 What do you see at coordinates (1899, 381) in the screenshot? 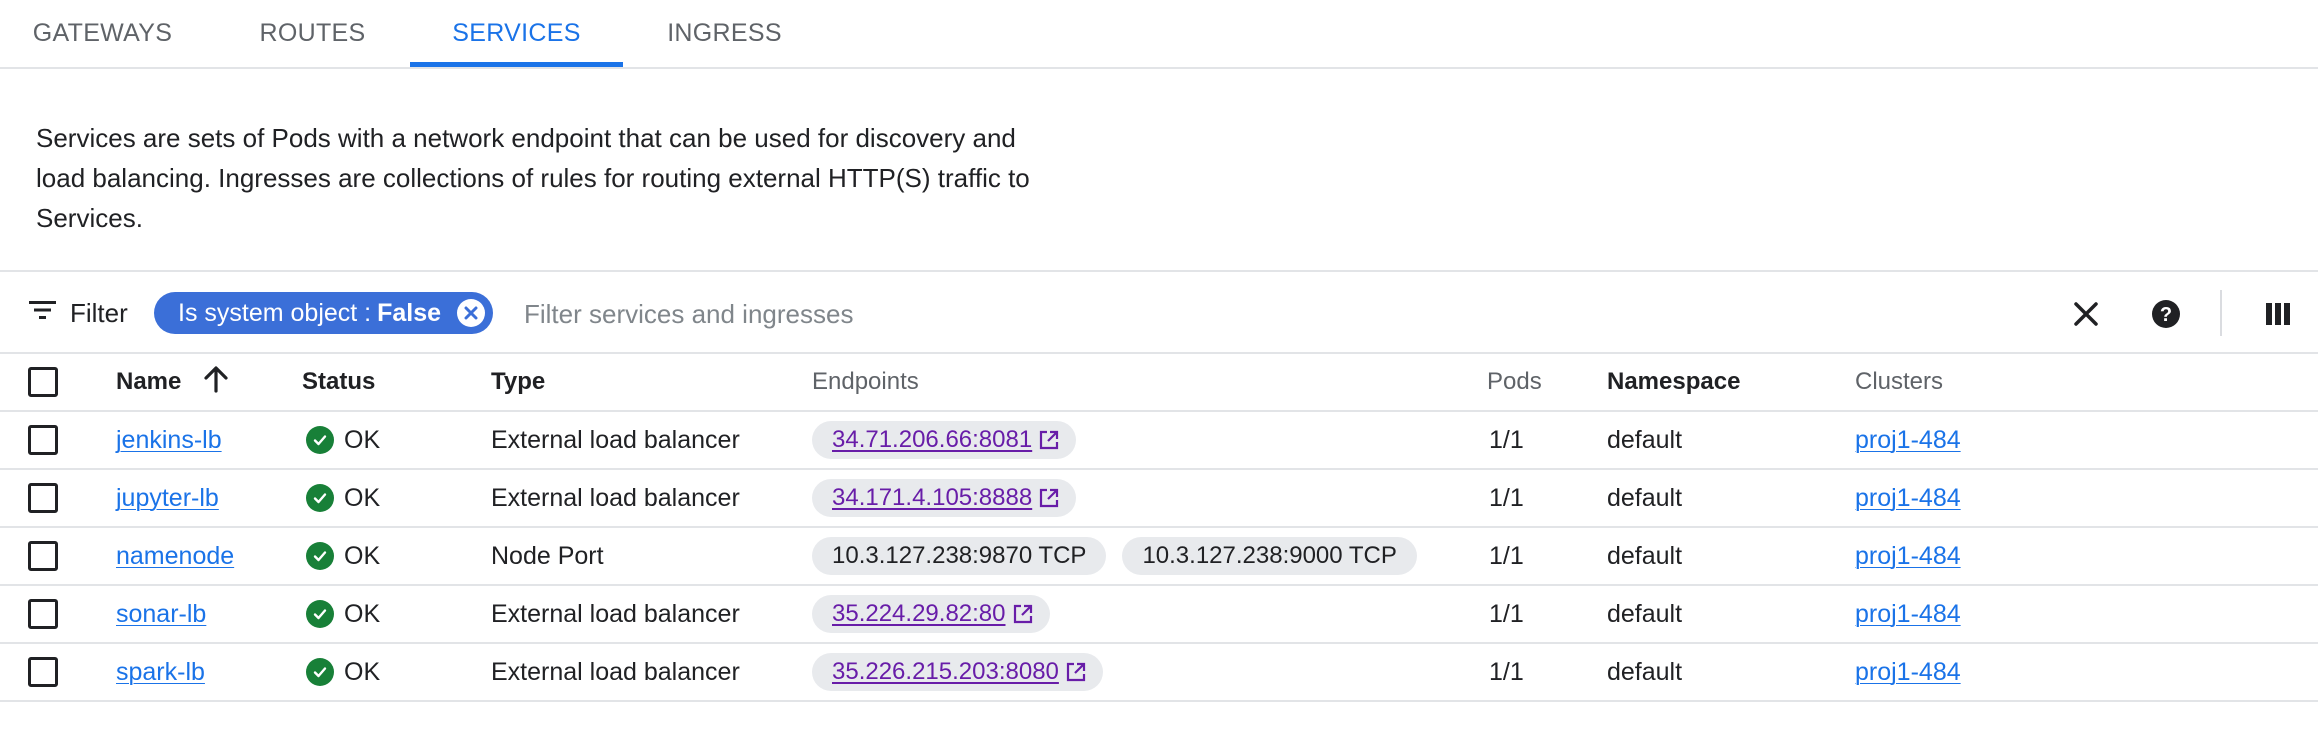
I see `column-header-clusters: Clusters` at bounding box center [1899, 381].